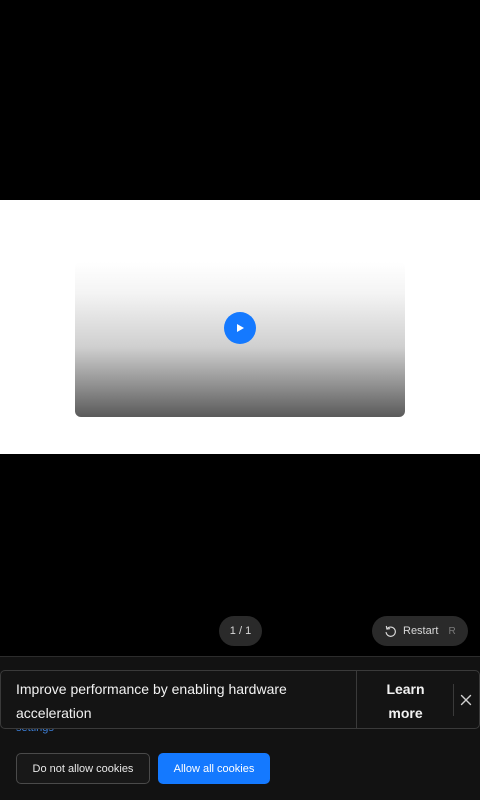 Image resolution: width=480 pixels, height=800 pixels. I want to click on video-preview, so click(240, 339).